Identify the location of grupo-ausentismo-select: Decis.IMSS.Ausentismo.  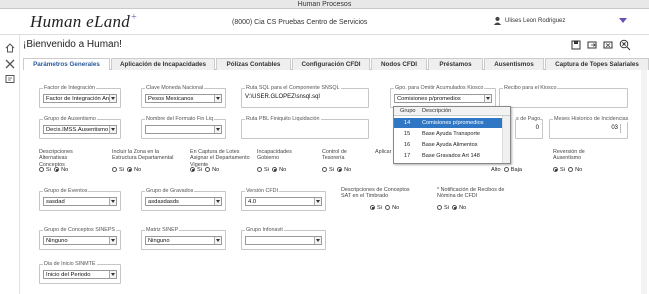
(80, 129).